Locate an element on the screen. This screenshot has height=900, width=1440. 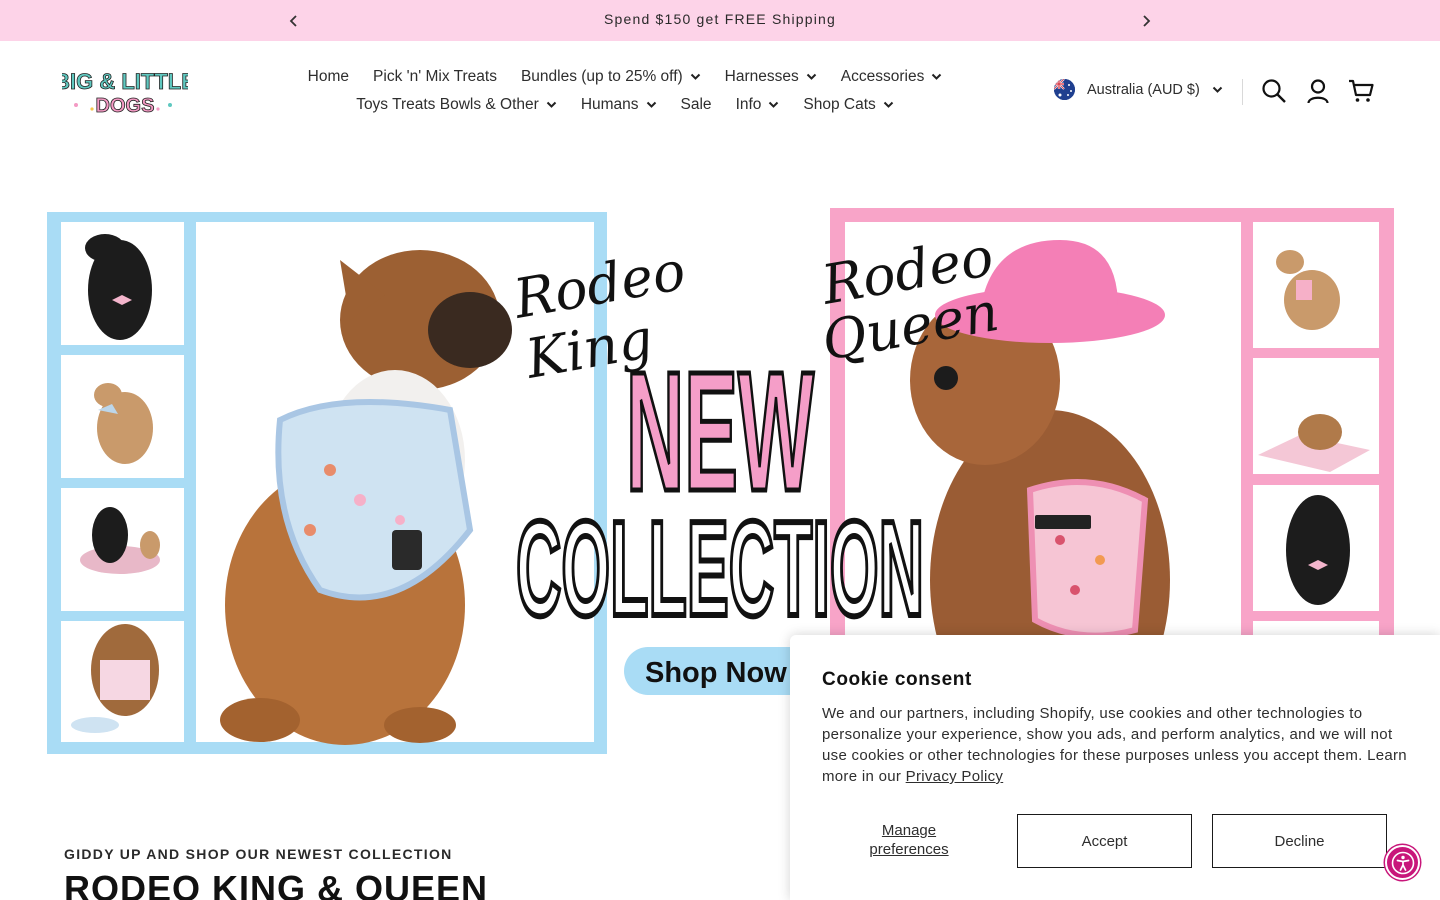
logo-line2: DOGS is located at coordinates (125, 106).